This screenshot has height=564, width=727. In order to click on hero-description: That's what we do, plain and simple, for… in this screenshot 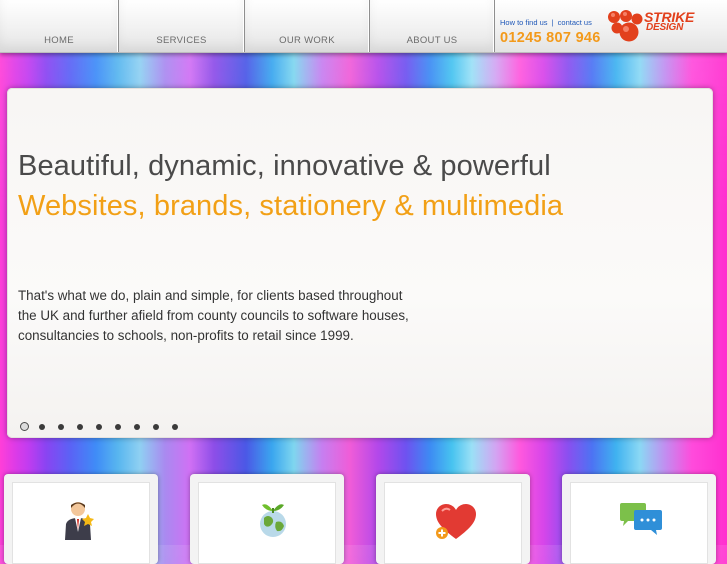, I will do `click(213, 315)`.